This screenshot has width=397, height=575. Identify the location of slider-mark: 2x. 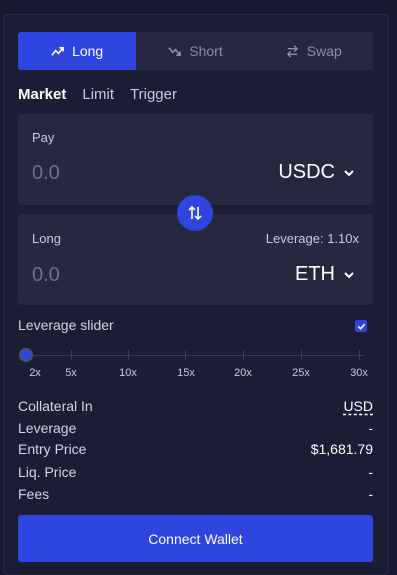
(35, 373).